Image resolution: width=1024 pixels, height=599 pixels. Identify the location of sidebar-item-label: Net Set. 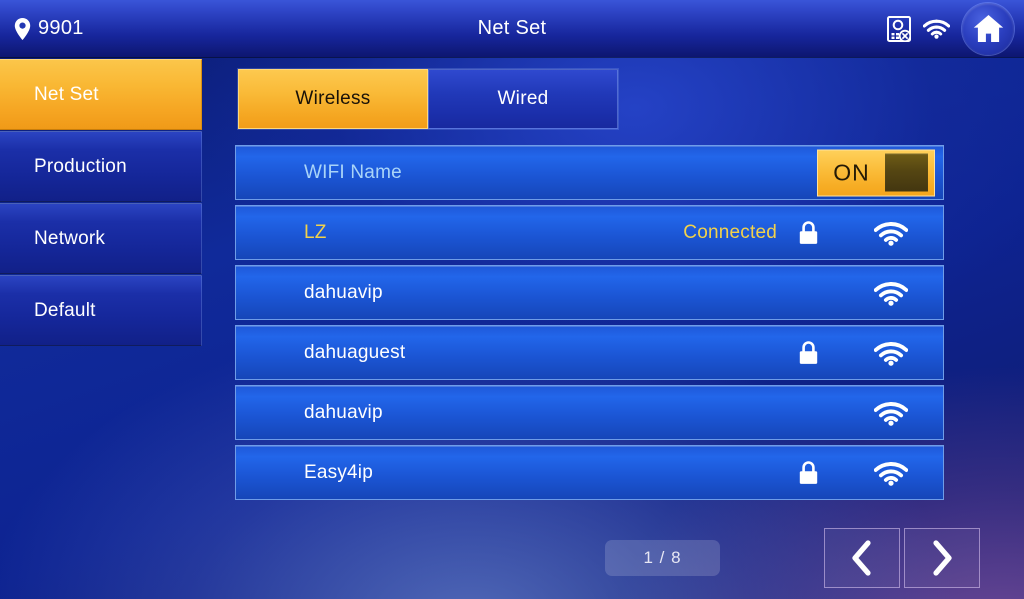
(66, 94).